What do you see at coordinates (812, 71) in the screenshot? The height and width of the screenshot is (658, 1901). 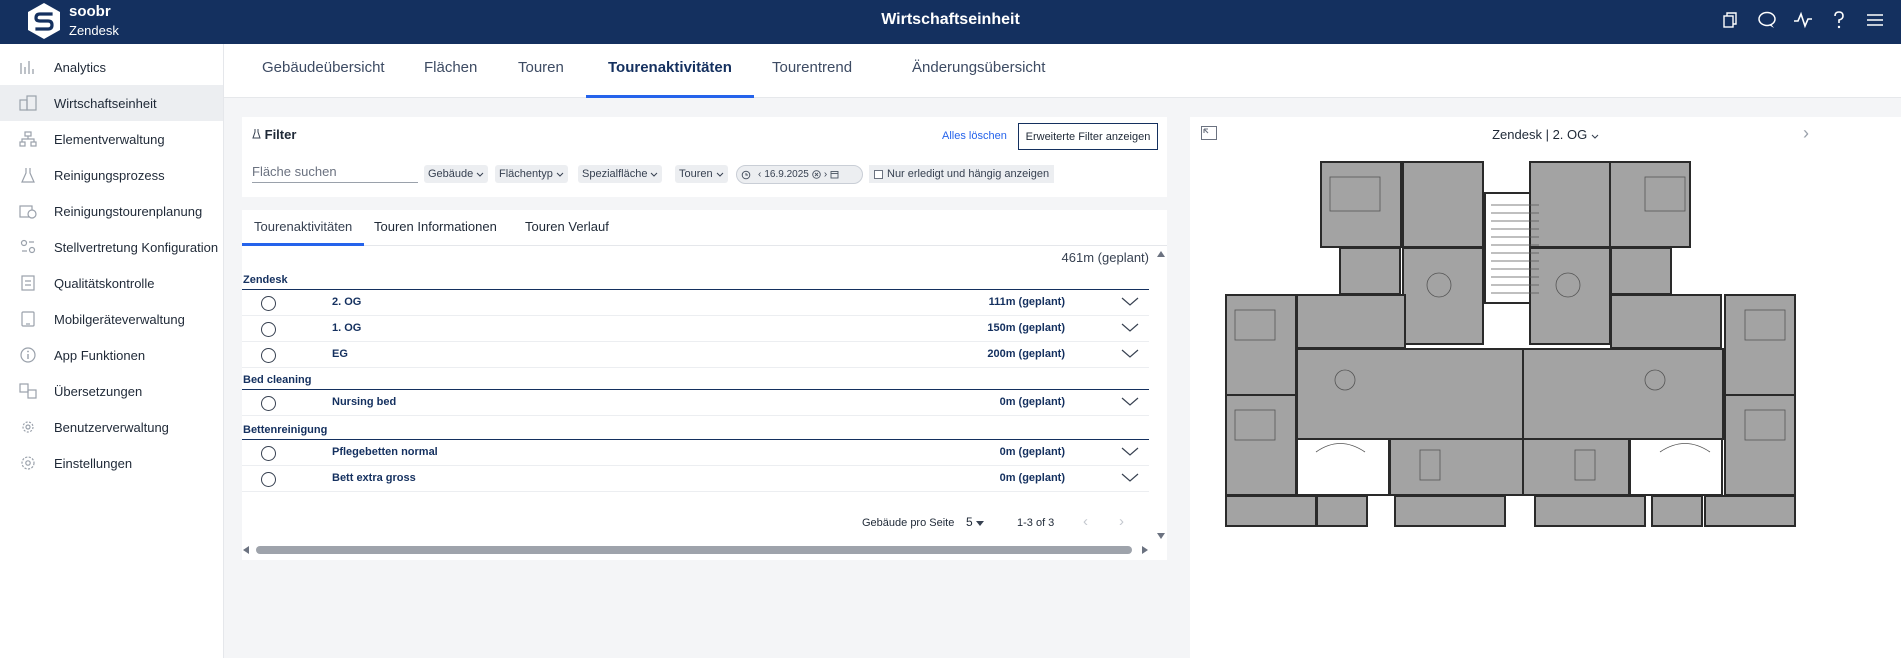 I see `tab-tourentrend: Tourentrend` at bounding box center [812, 71].